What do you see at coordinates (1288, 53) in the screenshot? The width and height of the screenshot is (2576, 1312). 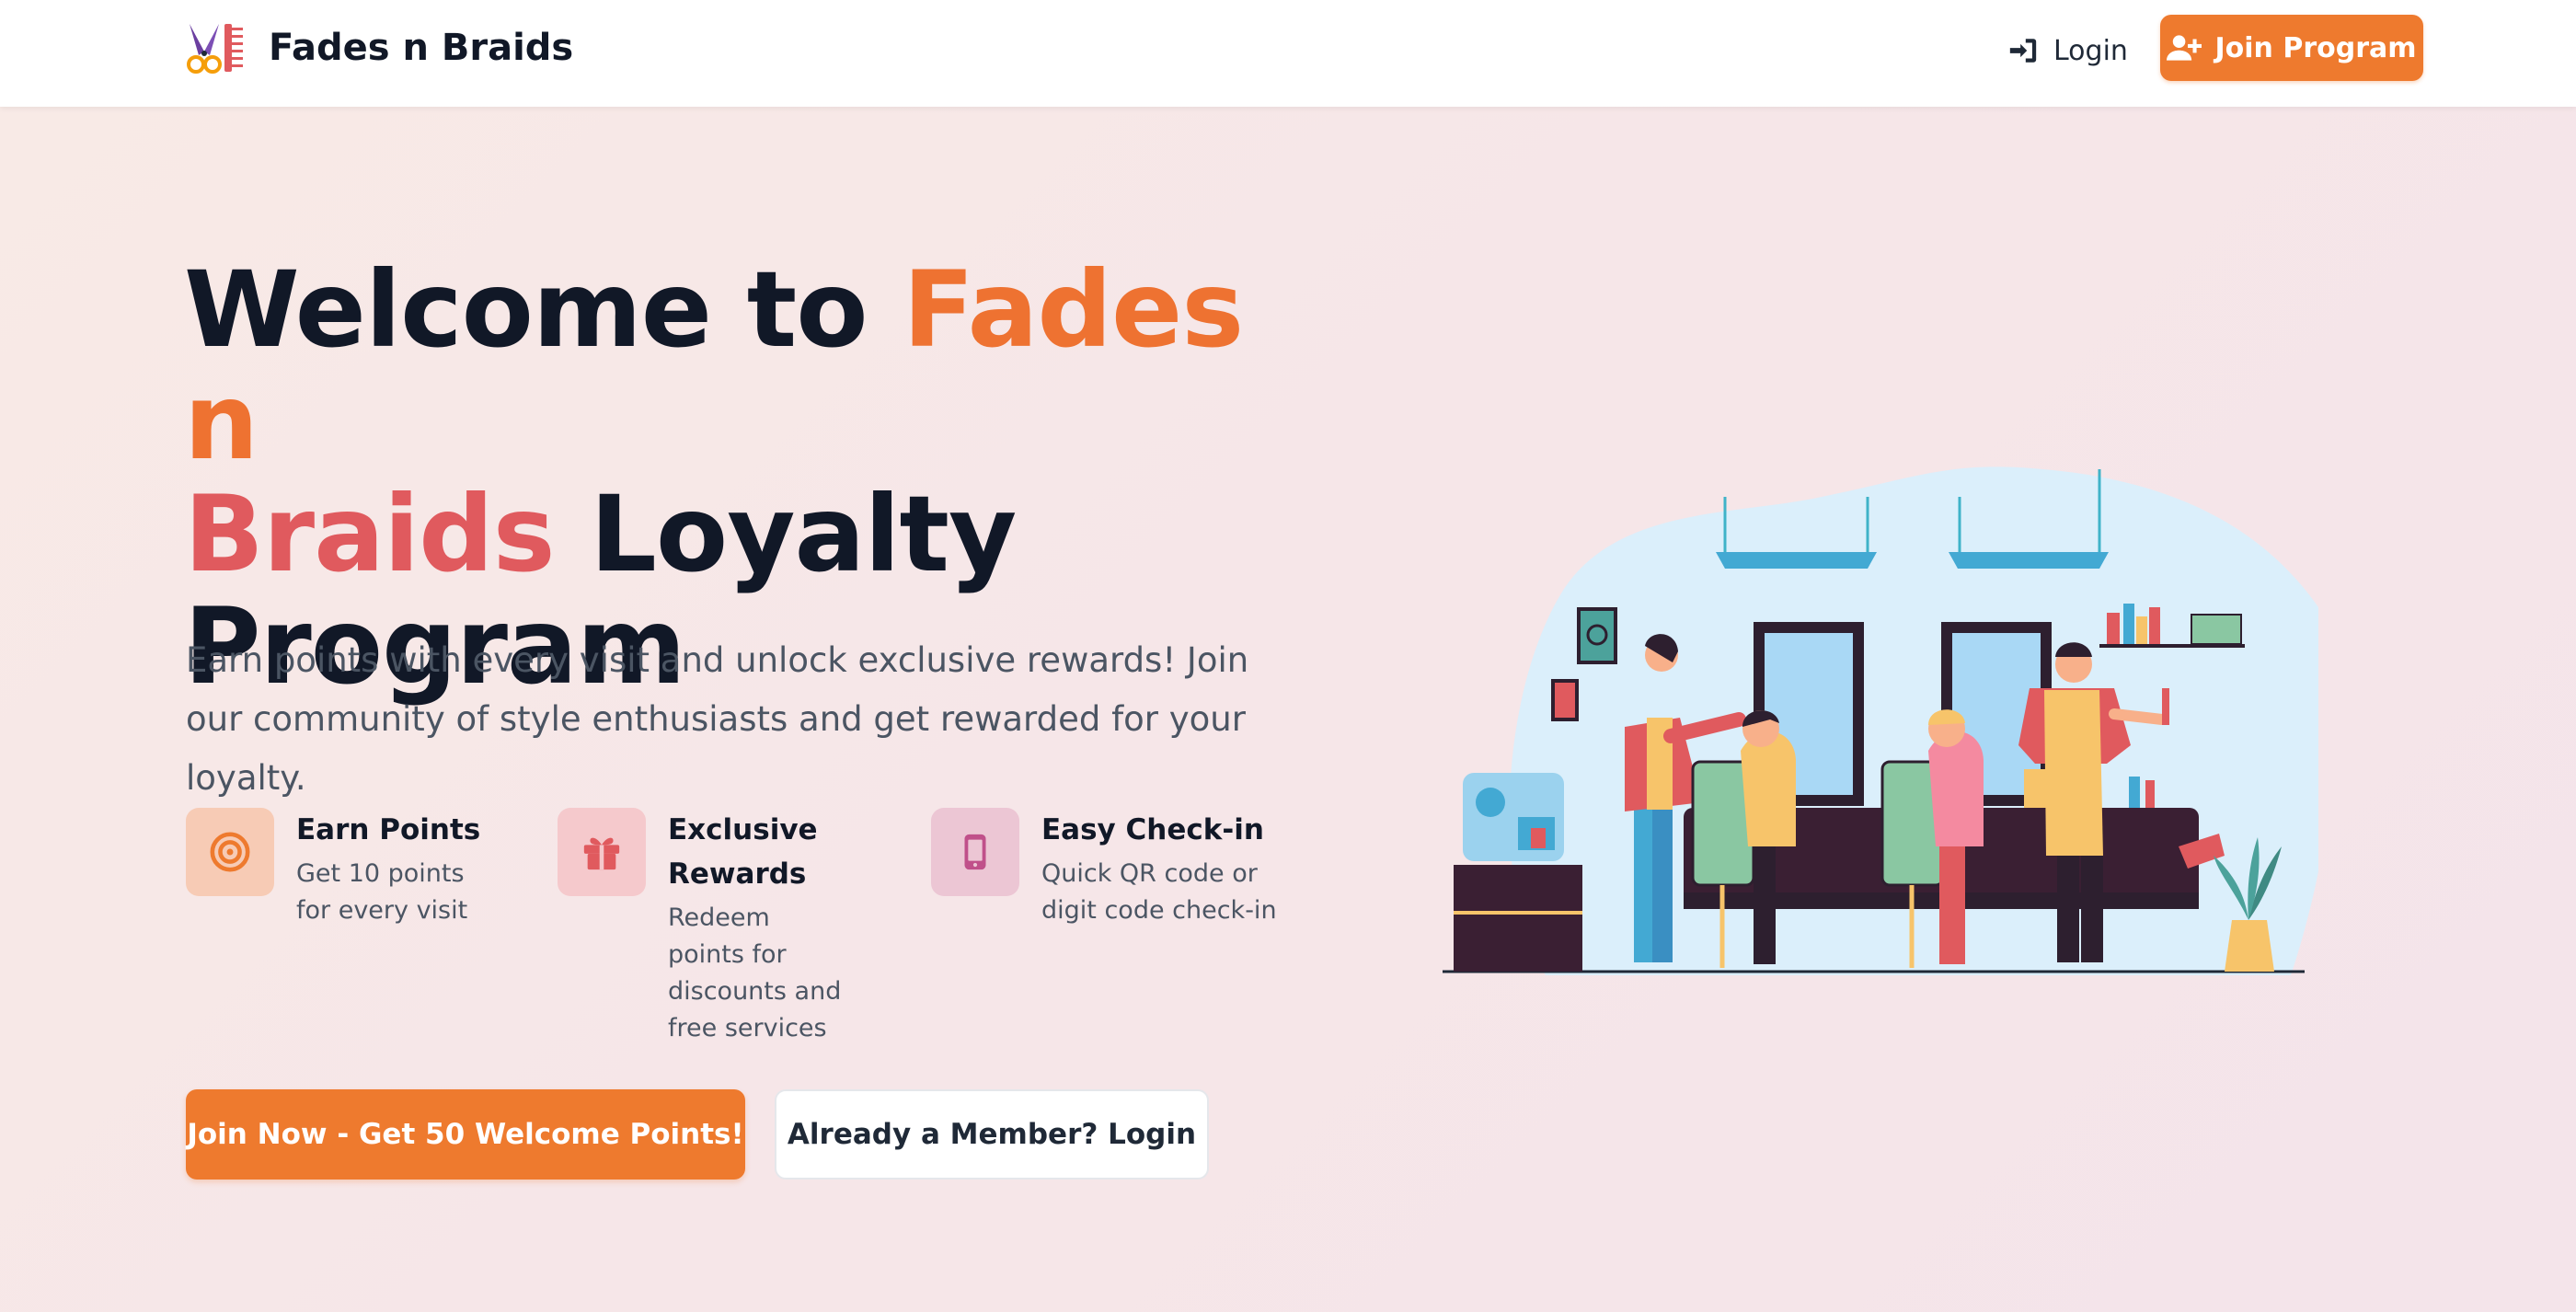 I see `navbar: Fades n Braids Login Join Program` at bounding box center [1288, 53].